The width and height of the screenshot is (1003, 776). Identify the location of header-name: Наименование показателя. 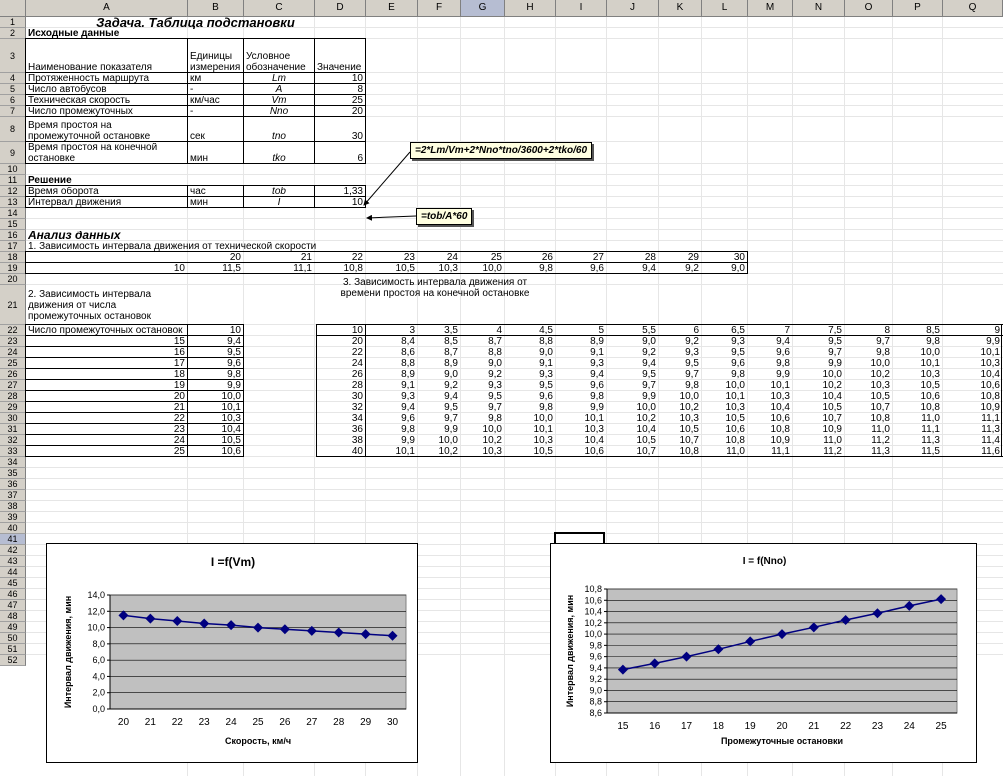
(106, 56).